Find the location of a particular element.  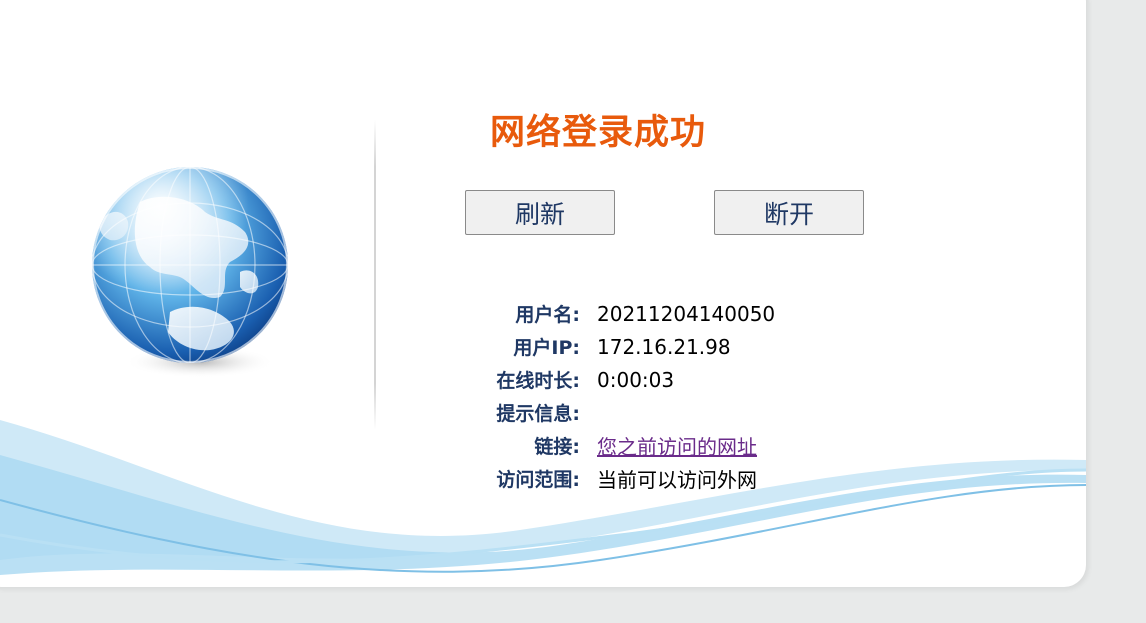

globe-icon is located at coordinates (190, 272).